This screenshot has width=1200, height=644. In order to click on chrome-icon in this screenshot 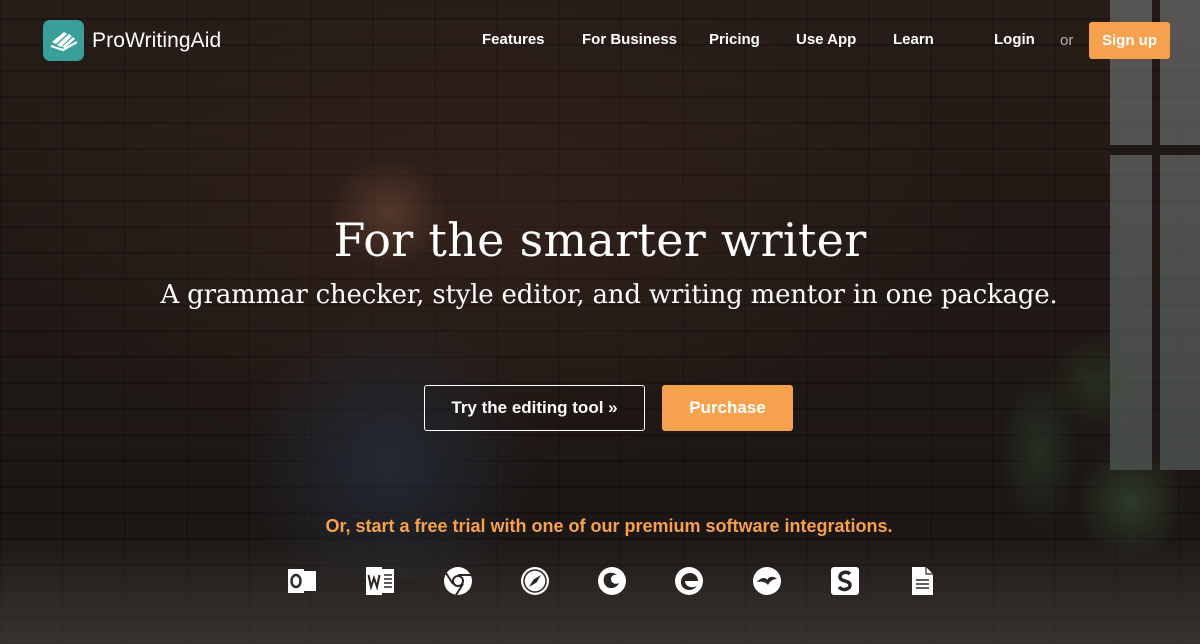, I will do `click(458, 581)`.